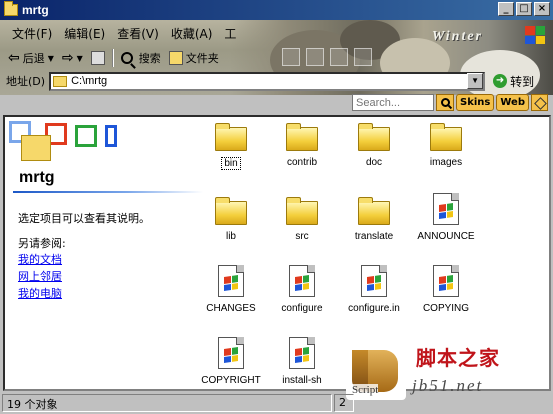 The image size is (553, 414). I want to click on item-label: lib, so click(230, 236).